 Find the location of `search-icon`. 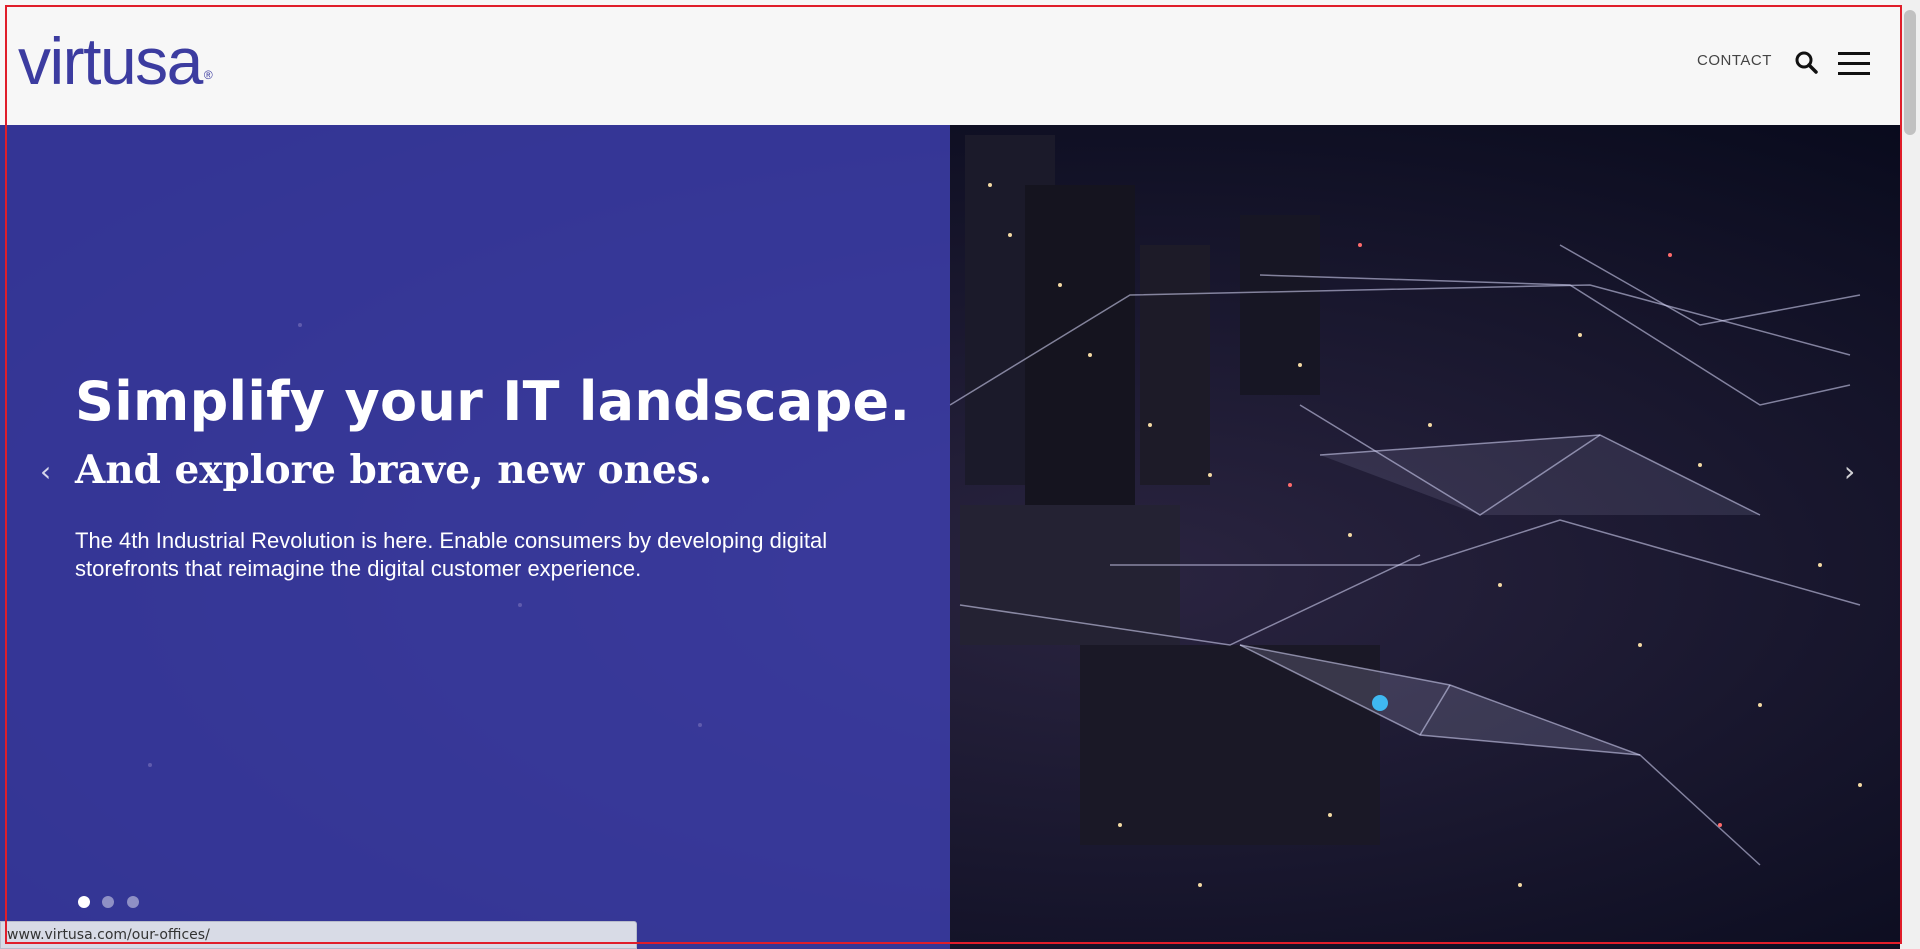

search-icon is located at coordinates (1806, 62).